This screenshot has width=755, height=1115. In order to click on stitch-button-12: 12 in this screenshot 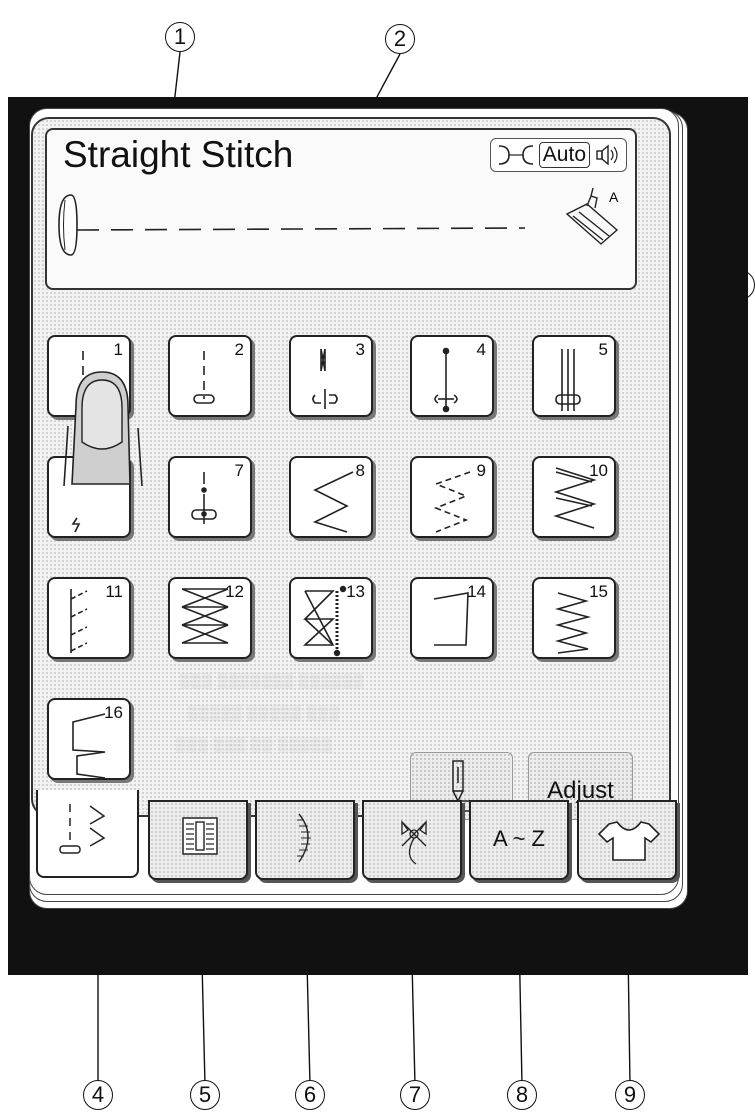, I will do `click(210, 618)`.